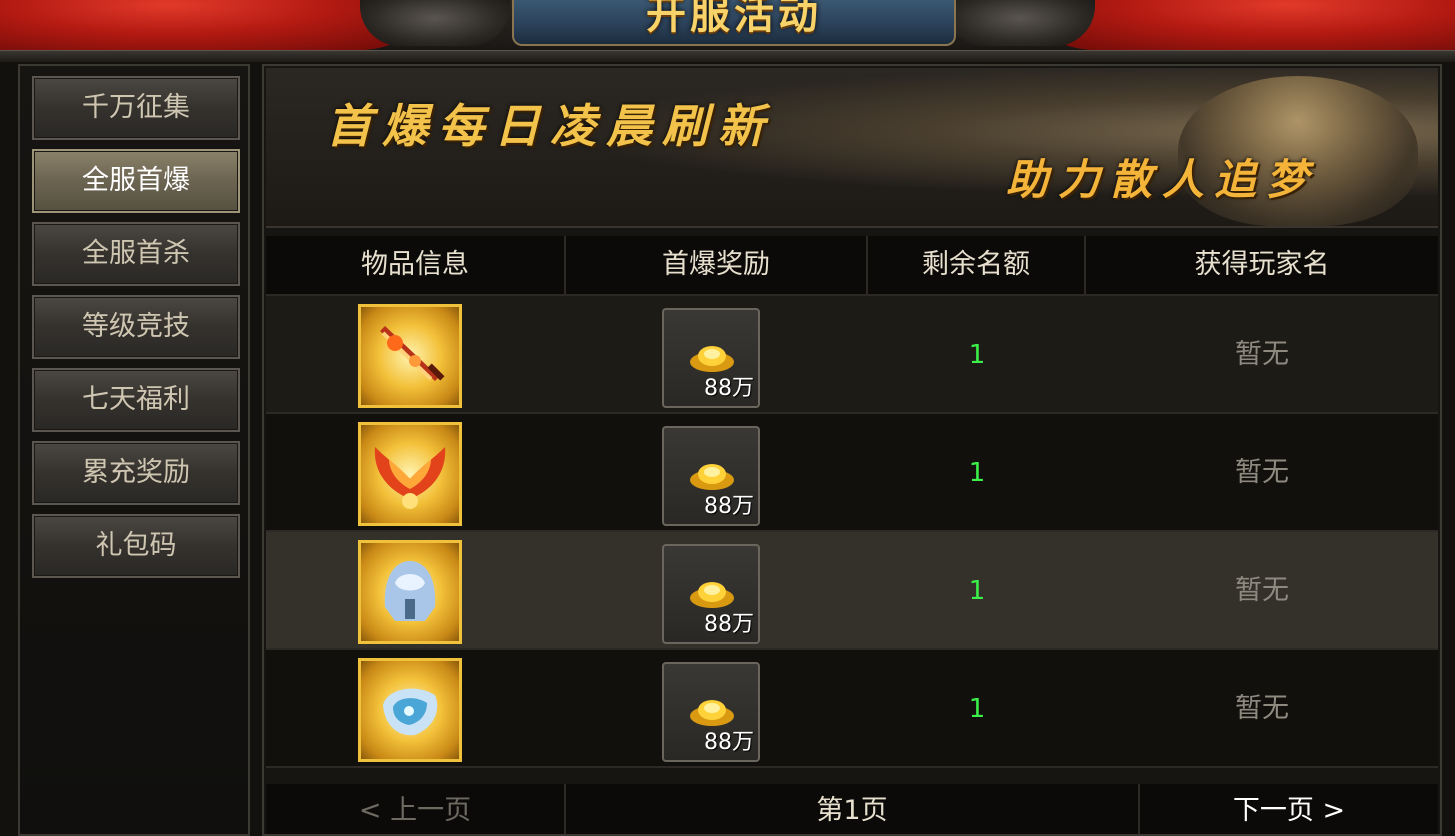 The image size is (1455, 836). I want to click on pagination: < 上一页 第1页 下一页 >, so click(852, 809).